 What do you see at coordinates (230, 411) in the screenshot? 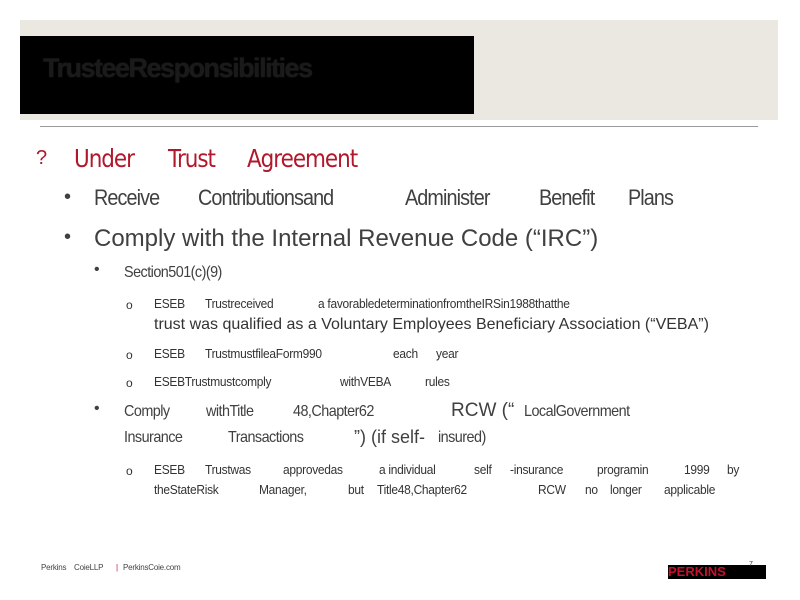
I see `sub2-line1-part2: withTitle` at bounding box center [230, 411].